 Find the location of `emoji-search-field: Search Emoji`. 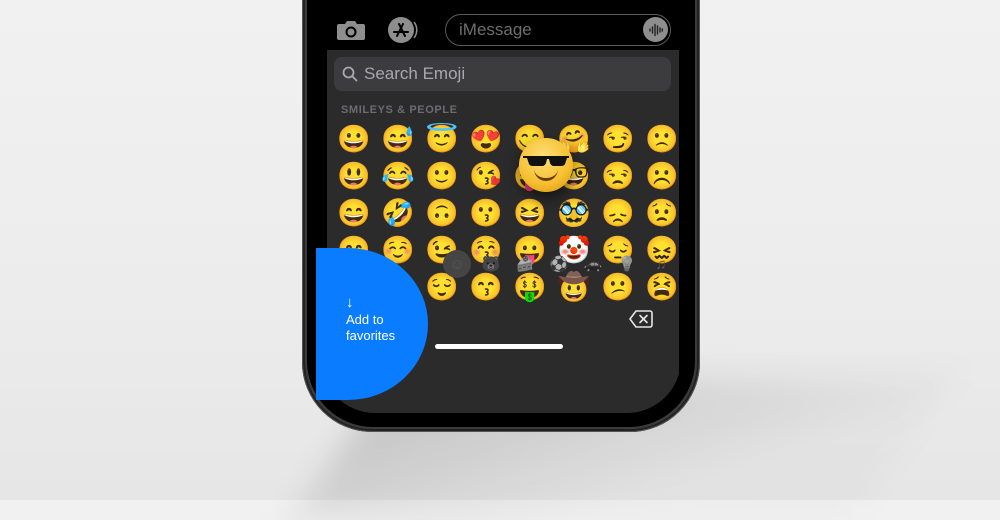

emoji-search-field: Search Emoji is located at coordinates (502, 74).